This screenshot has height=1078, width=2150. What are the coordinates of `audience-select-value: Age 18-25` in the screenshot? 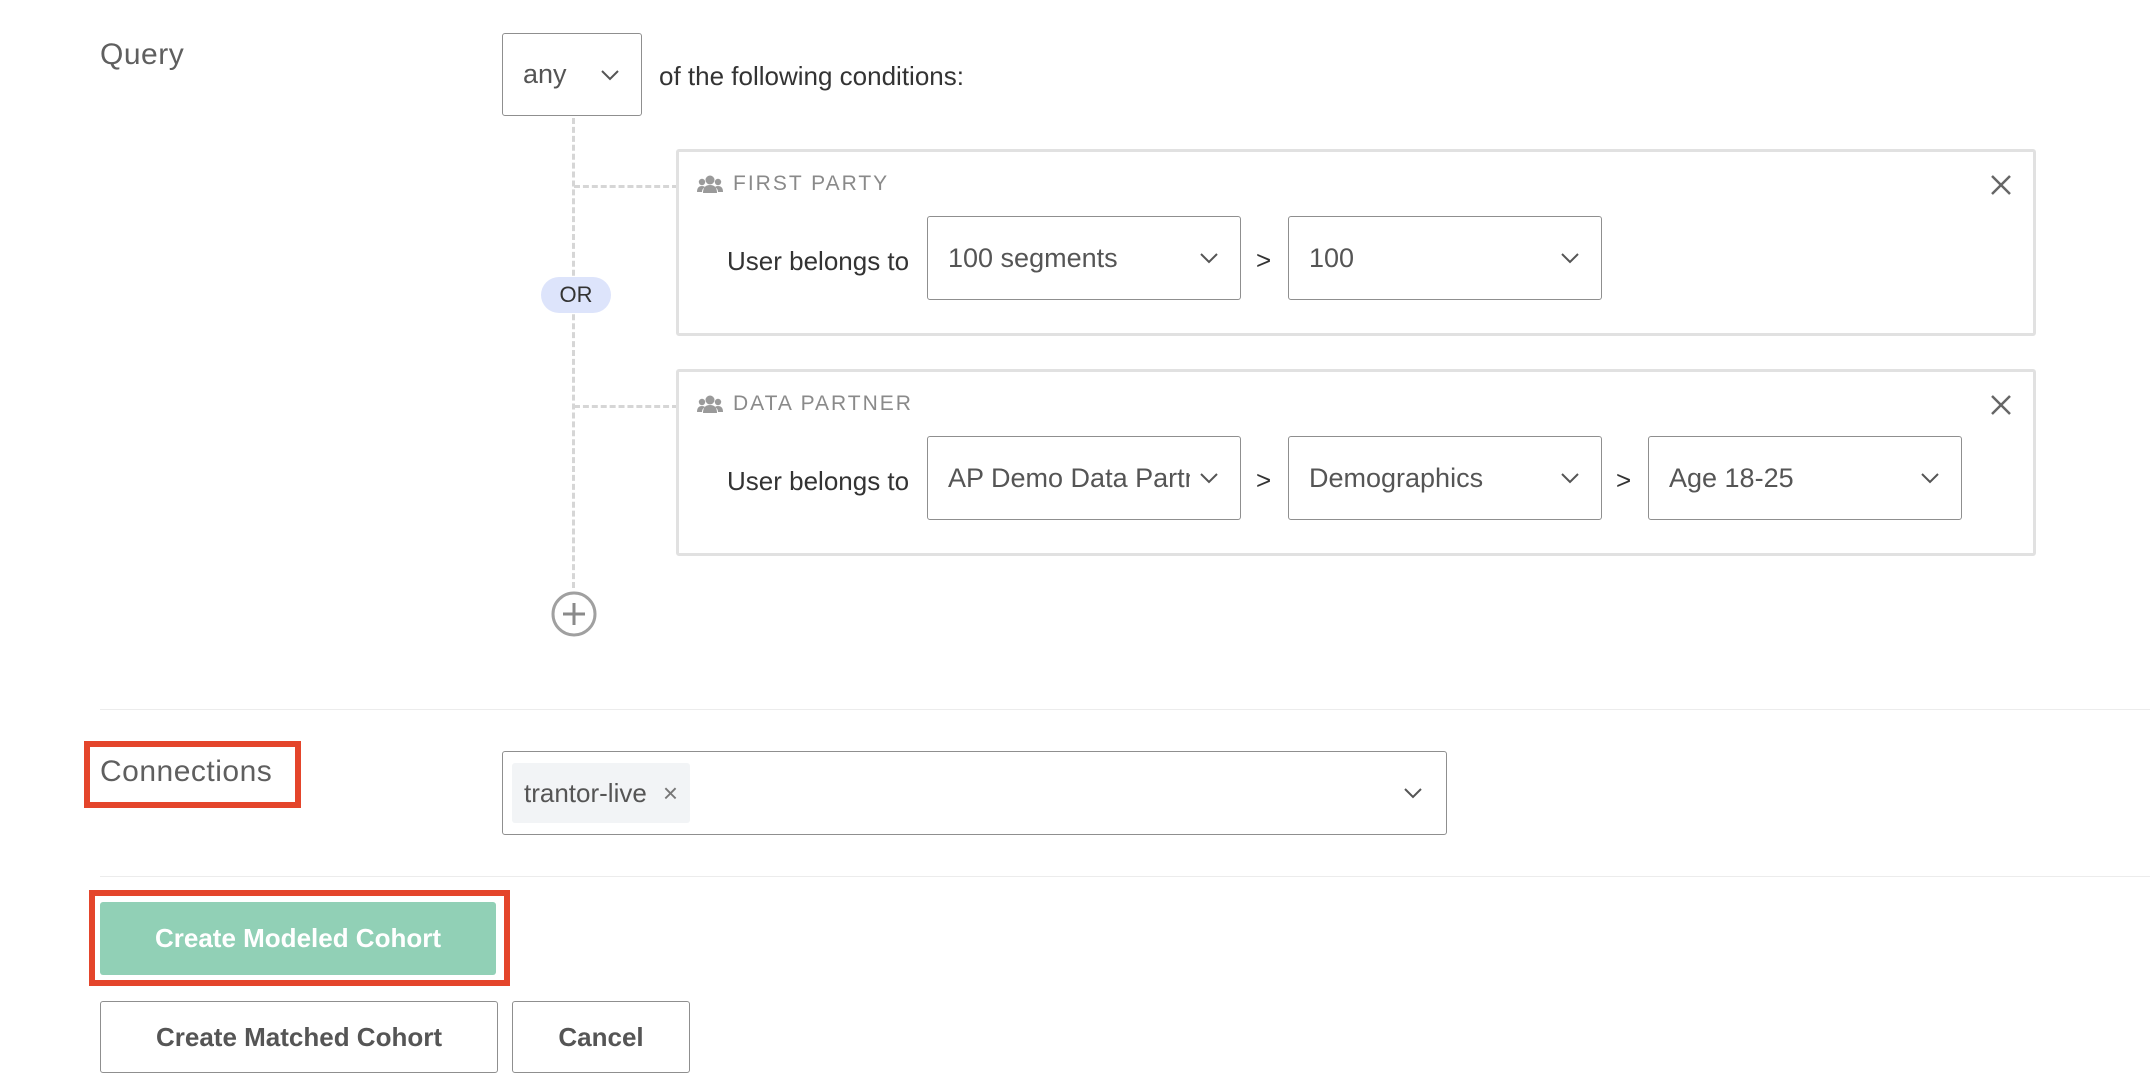 It's located at (1731, 477).